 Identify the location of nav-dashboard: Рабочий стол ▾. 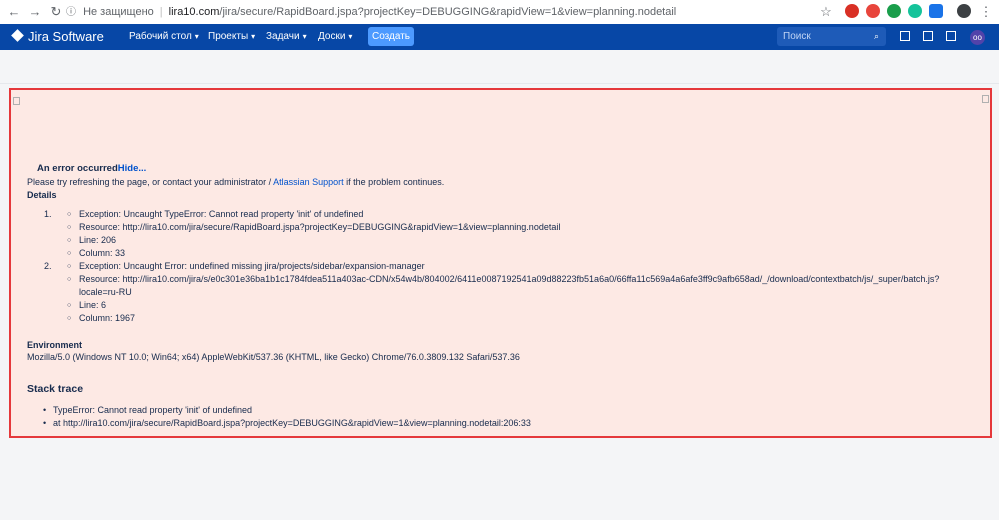
(164, 37).